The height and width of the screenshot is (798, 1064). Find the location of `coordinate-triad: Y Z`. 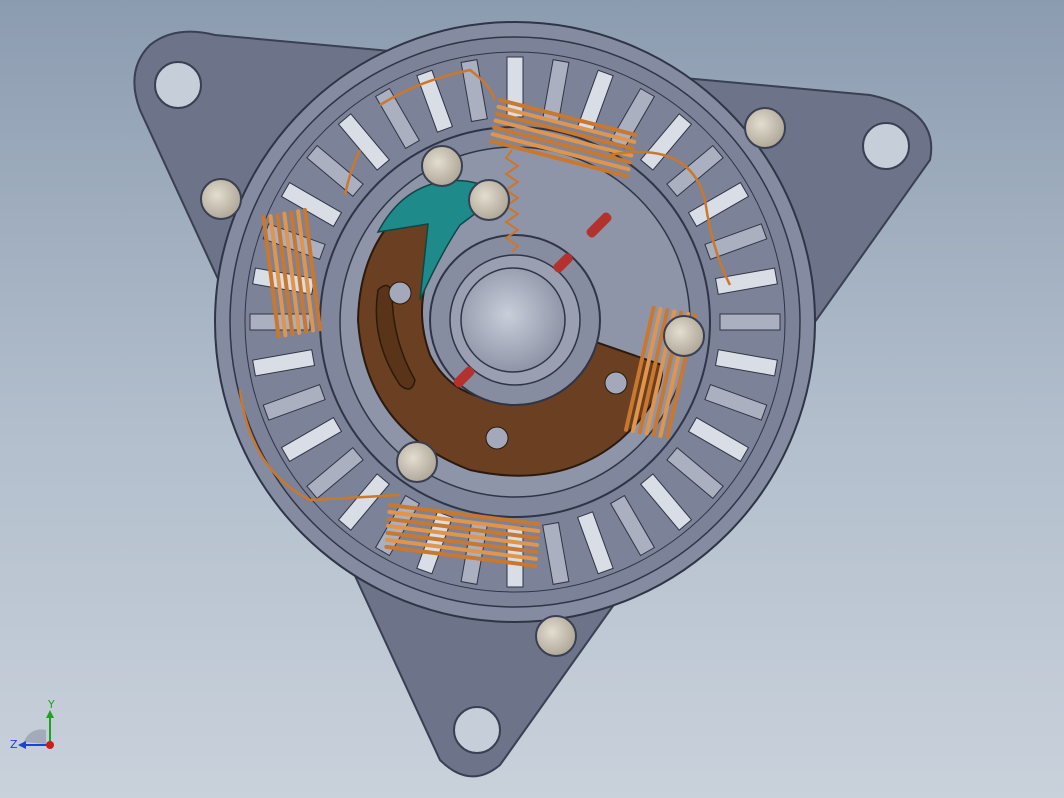

coordinate-triad: Y Z is located at coordinates (32, 725).